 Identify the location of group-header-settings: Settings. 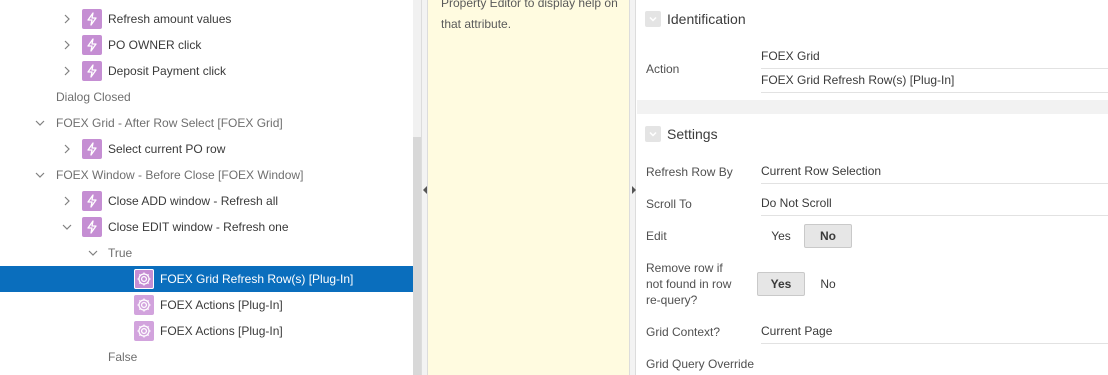
(872, 134).